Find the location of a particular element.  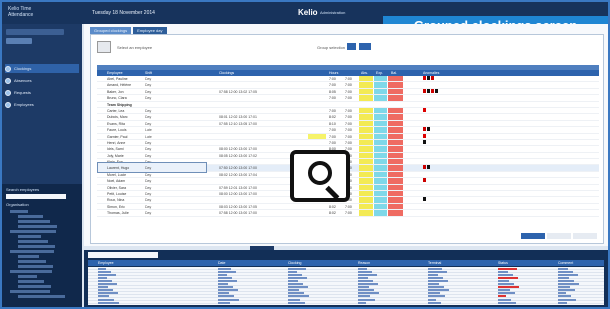

secondary-button is located at coordinates (559, 236).